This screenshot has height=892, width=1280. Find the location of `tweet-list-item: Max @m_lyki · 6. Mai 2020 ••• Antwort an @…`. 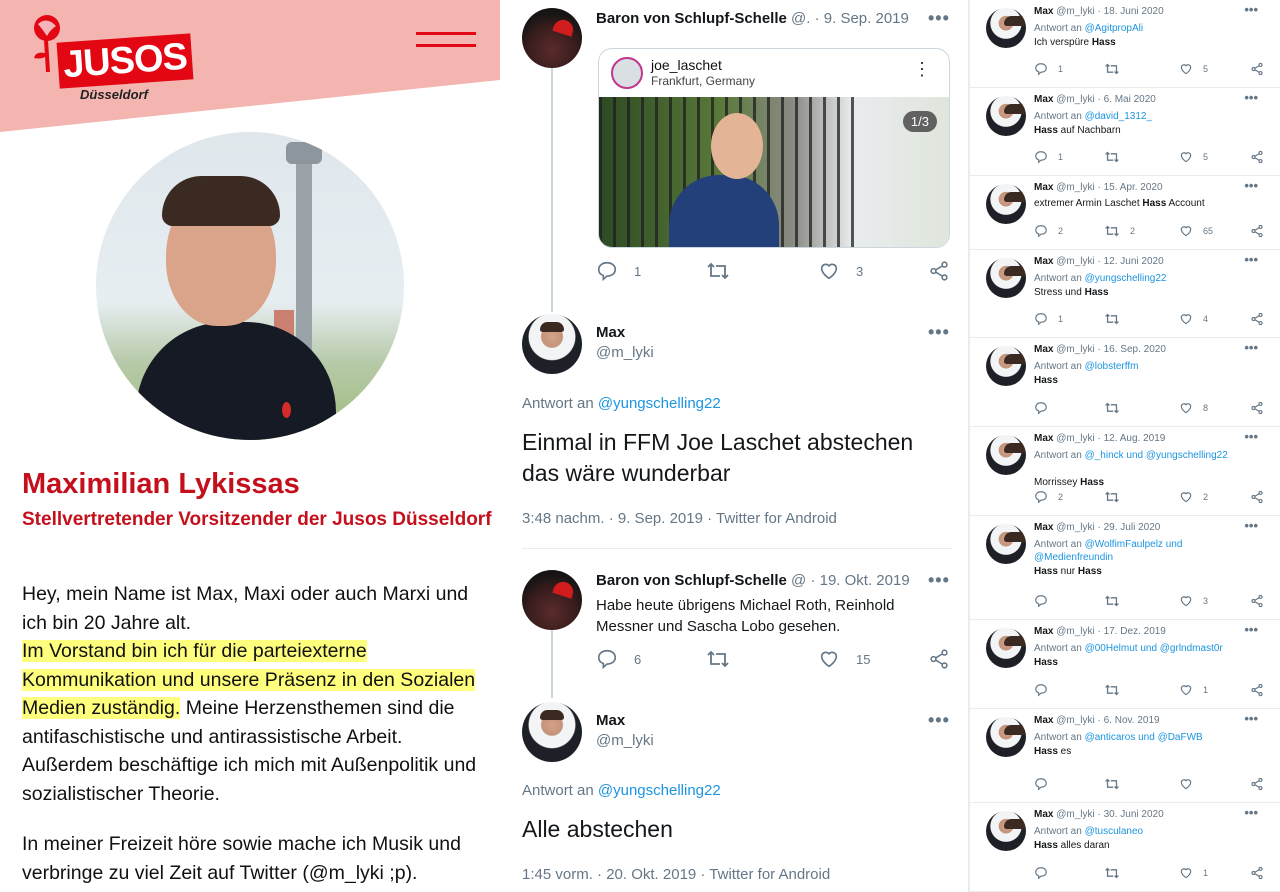

tweet-list-item: Max @m_lyki · 6. Mai 2020 ••• Antwort an @… is located at coordinates (1125, 132).